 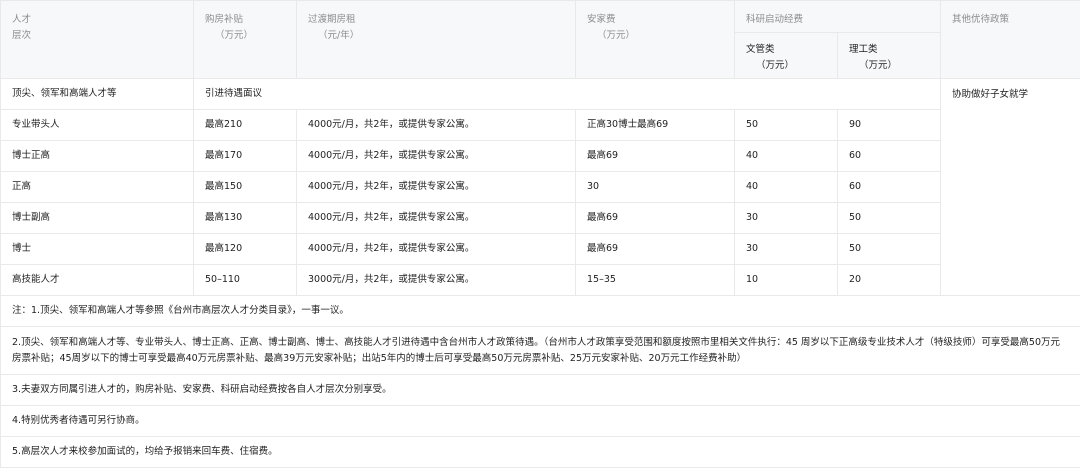 I want to click on other-policy-cell: 协助做好子女就学, so click(x=1010, y=187).